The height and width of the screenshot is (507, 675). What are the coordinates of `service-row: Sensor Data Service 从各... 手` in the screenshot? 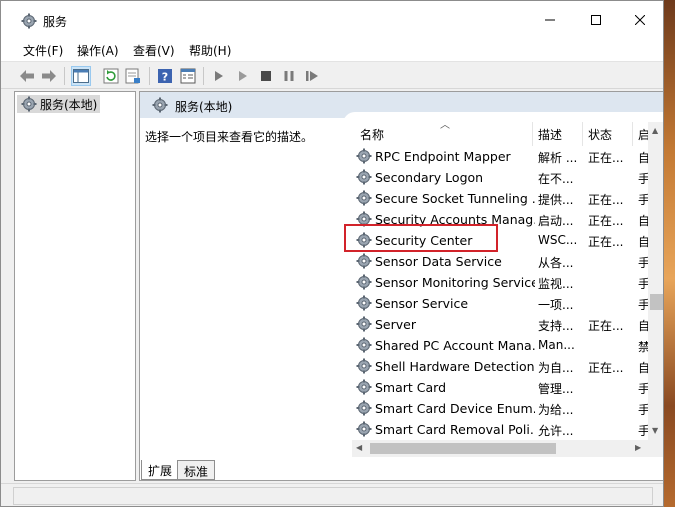 It's located at (500, 261).